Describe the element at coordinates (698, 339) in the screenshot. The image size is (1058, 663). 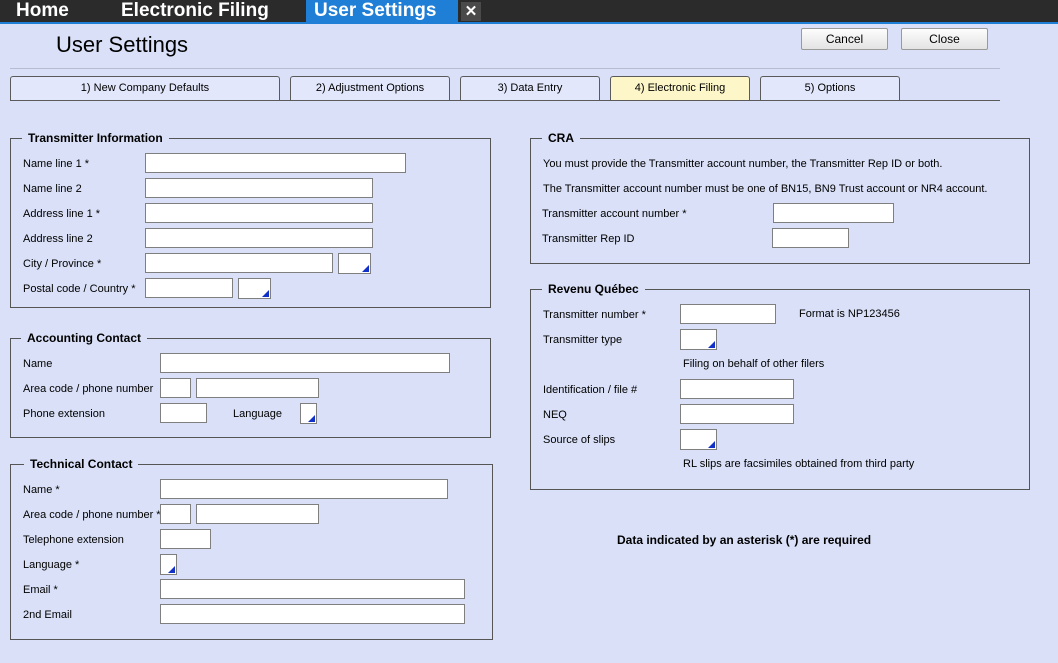
I see `transmitter-type-dropdown` at that location.